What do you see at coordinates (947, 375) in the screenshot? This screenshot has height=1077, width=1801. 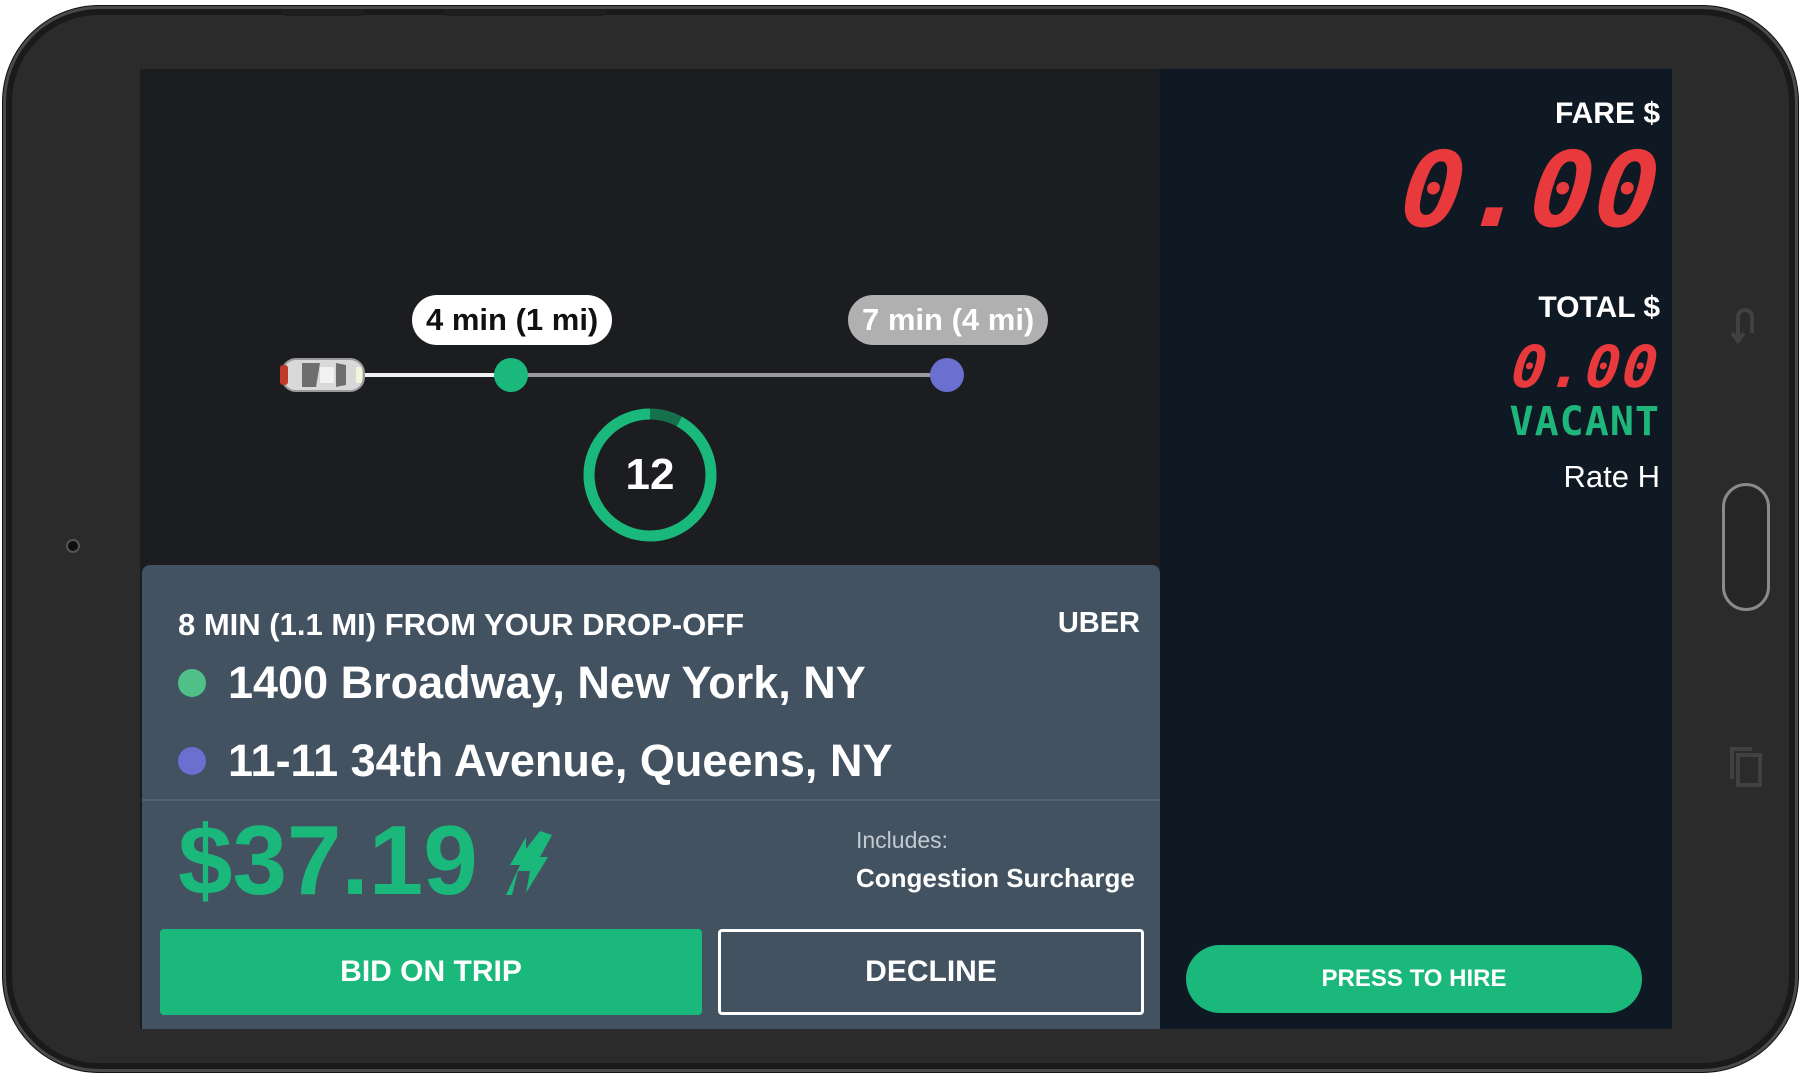 I see `dropoff-marker` at bounding box center [947, 375].